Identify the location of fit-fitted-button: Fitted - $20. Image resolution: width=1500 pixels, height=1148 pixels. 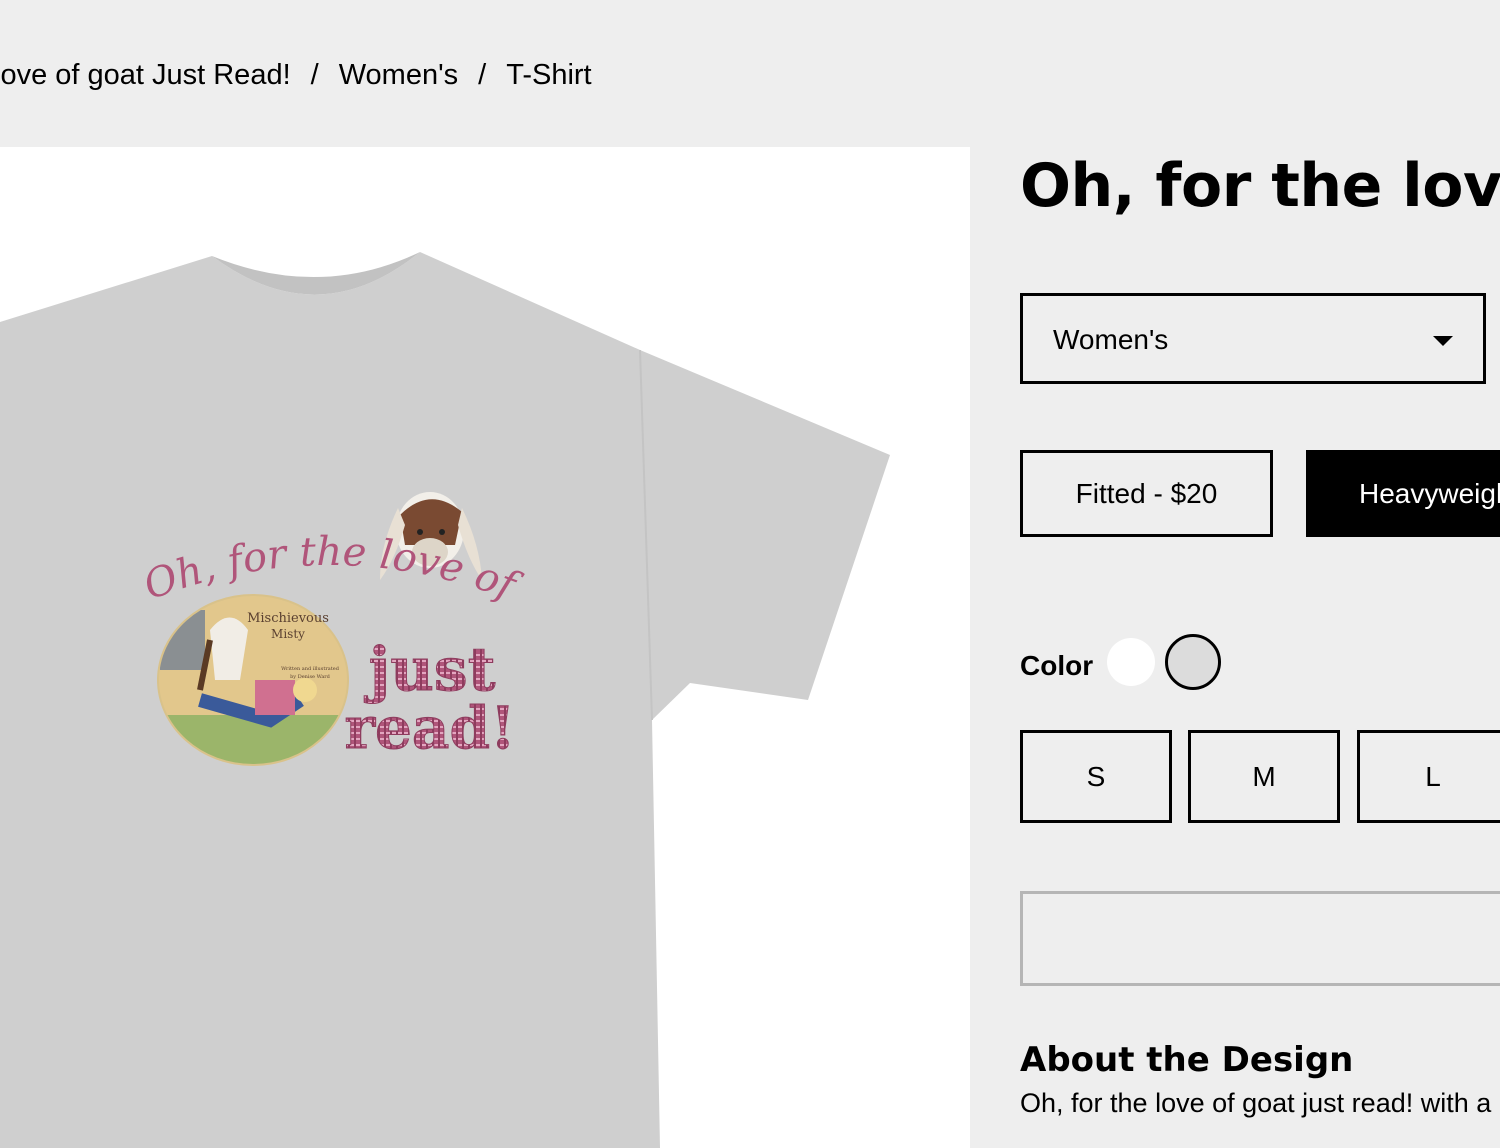
(1146, 493).